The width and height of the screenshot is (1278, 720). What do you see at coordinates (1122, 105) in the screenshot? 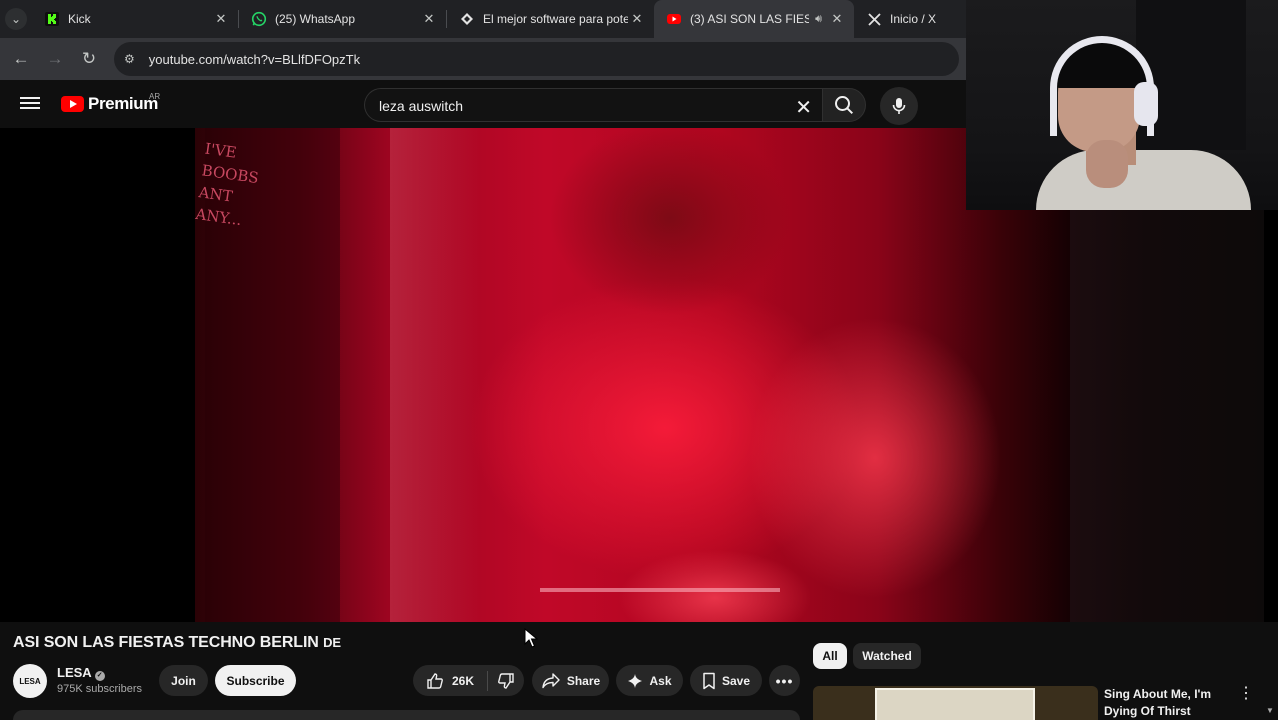
I see `webcam-overlay` at bounding box center [1122, 105].